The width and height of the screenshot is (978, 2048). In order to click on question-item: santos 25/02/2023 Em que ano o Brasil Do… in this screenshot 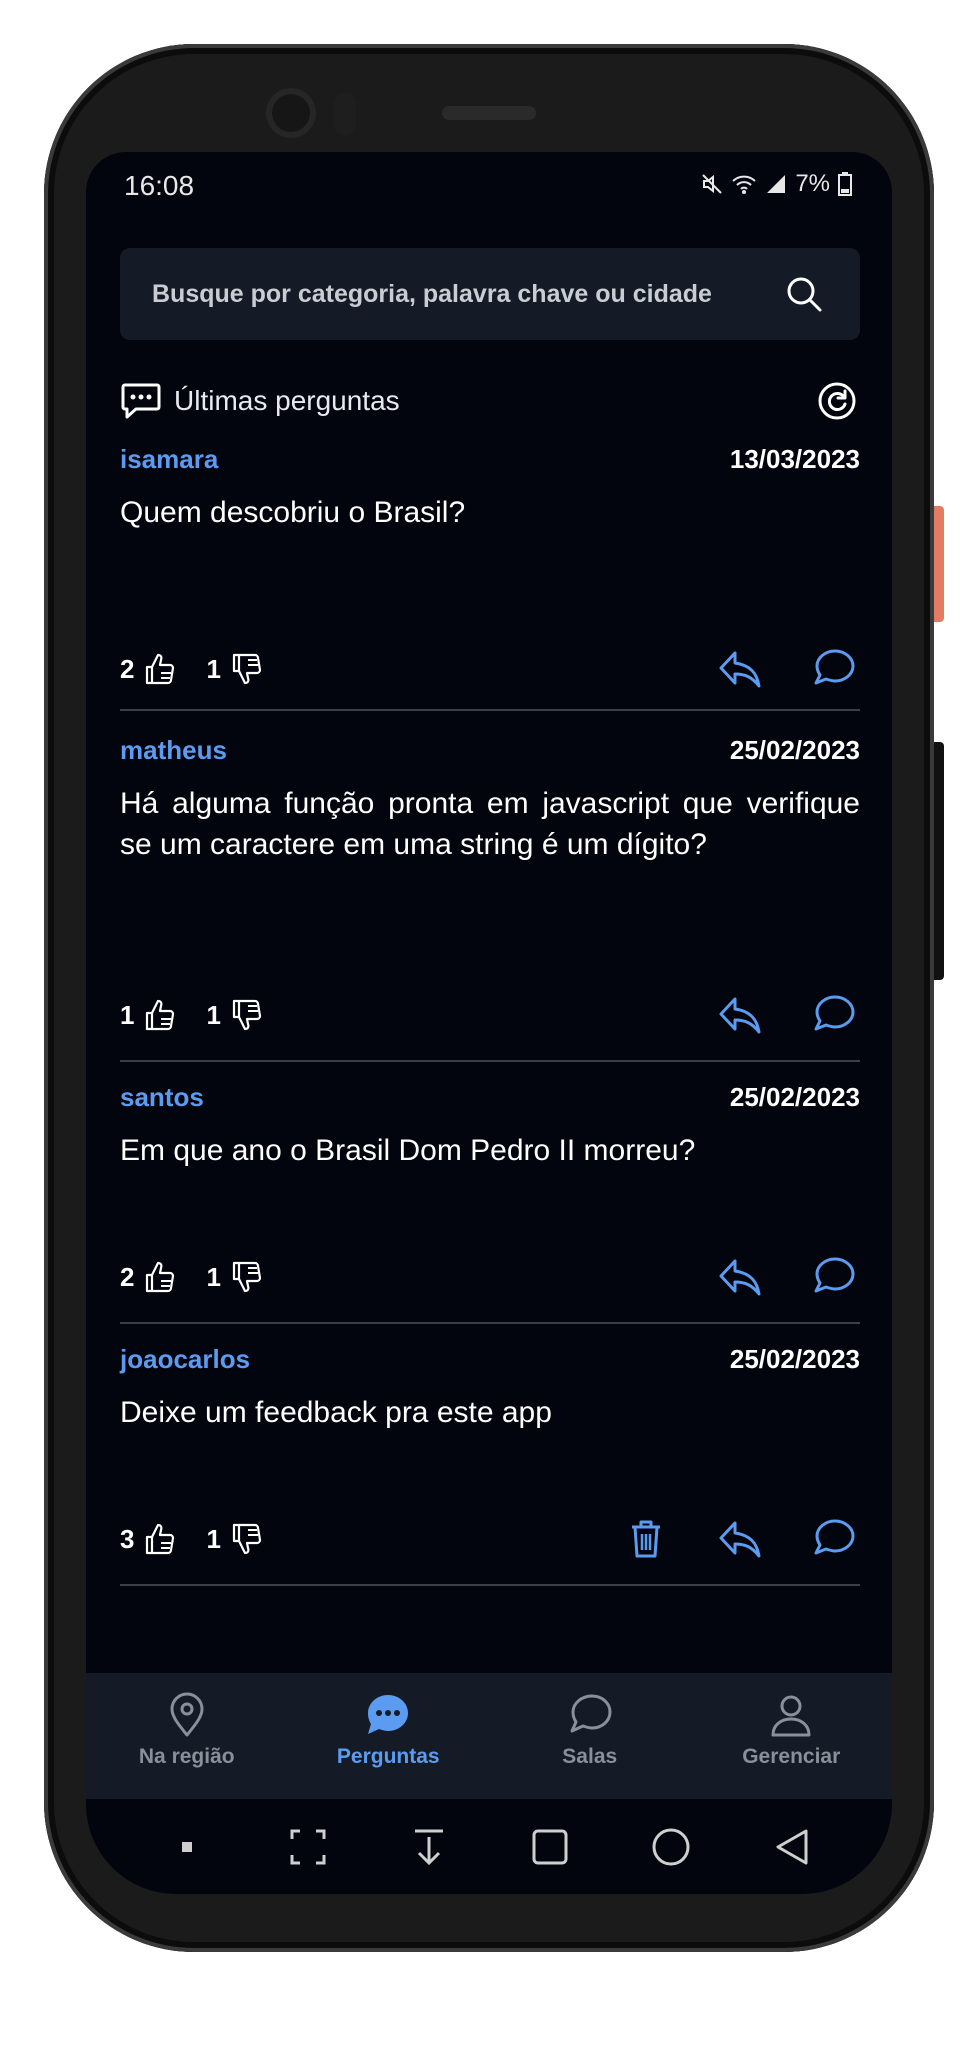, I will do `click(490, 1203)`.